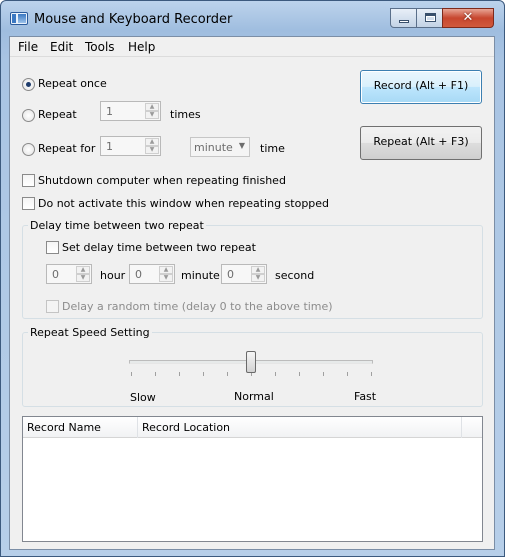 The image size is (505, 557). Describe the element at coordinates (159, 247) in the screenshot. I see `set-delay-label: Set delay time between two repeat` at that location.